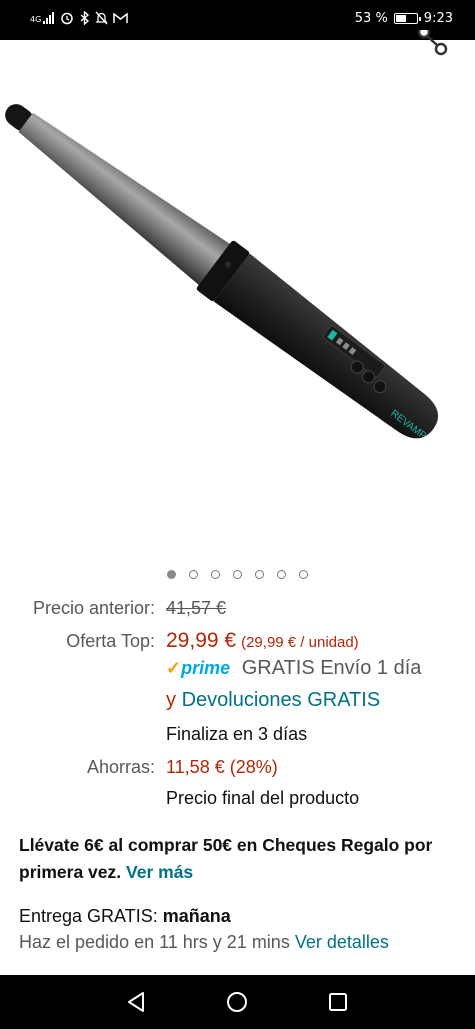 Image resolution: width=475 pixels, height=1029 pixels. What do you see at coordinates (281, 700) in the screenshot?
I see `free-returns-link: Devoluciones GRATIS` at bounding box center [281, 700].